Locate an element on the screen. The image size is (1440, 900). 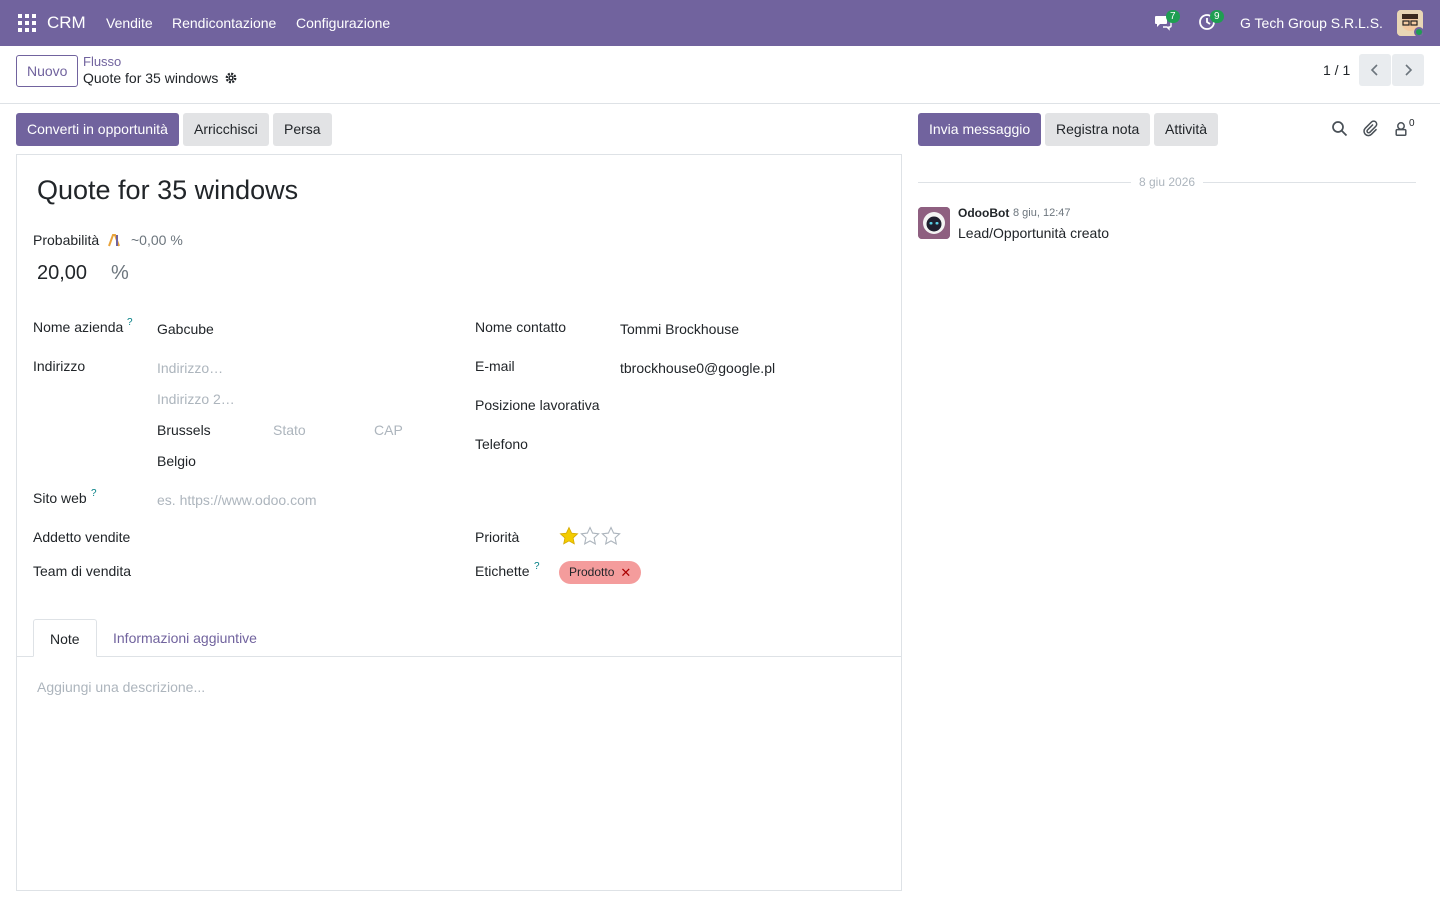
tags-label: Etichette is located at coordinates (502, 571).